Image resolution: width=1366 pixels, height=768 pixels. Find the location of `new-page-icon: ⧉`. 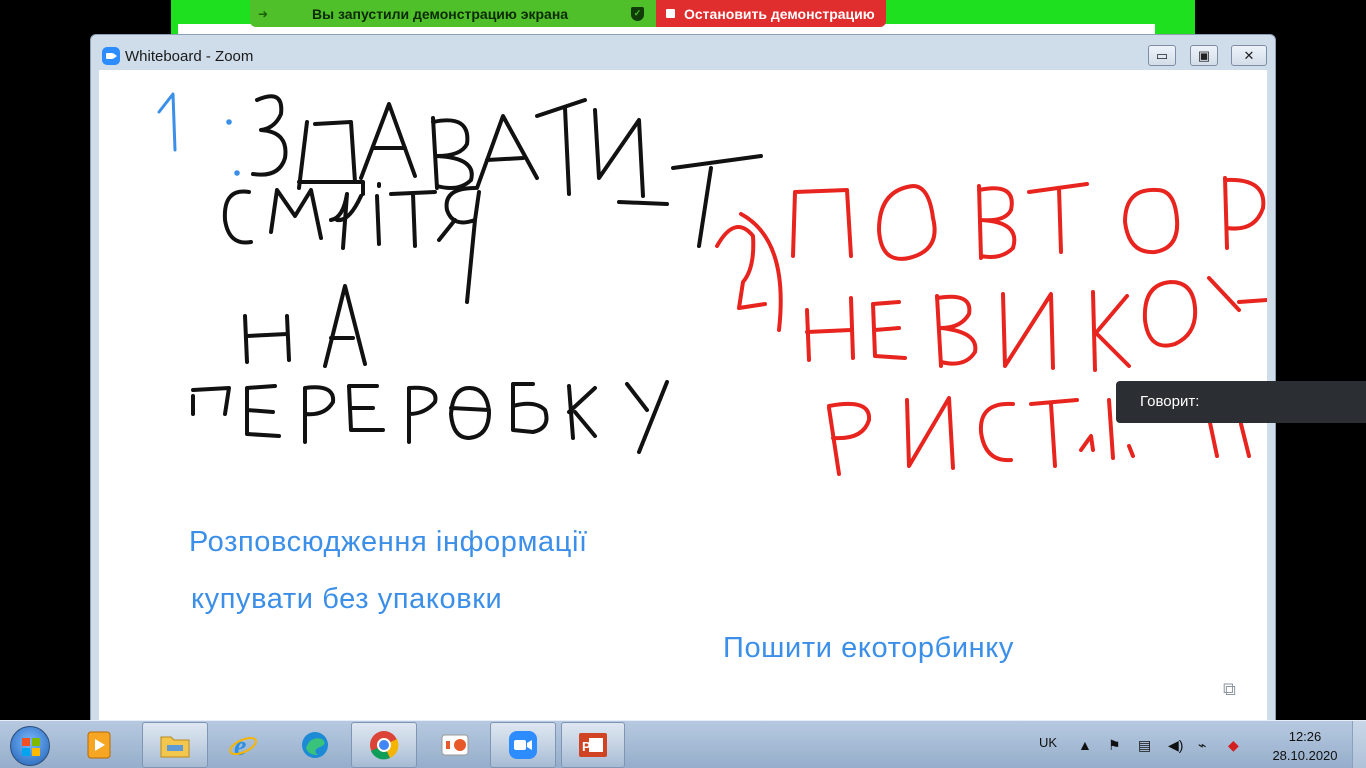

new-page-icon: ⧉ is located at coordinates (1229, 689).